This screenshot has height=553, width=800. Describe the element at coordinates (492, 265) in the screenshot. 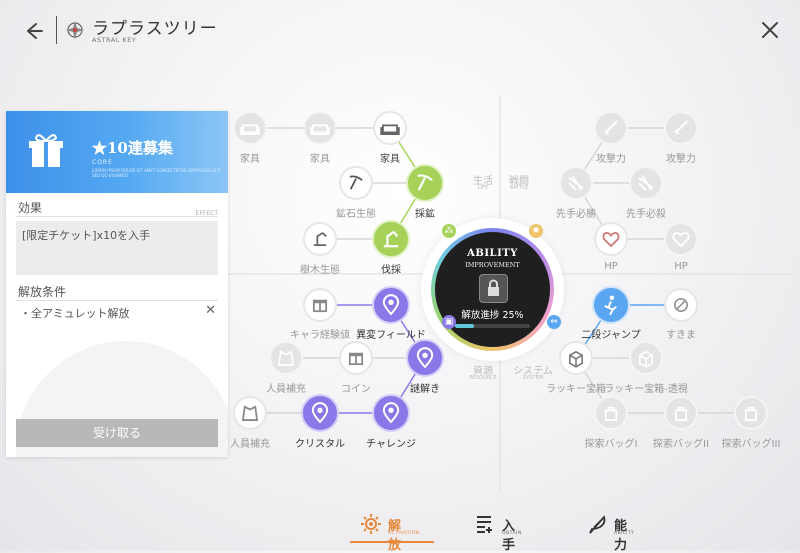

I see `hub-subtitle: IMPROVEMENT` at that location.